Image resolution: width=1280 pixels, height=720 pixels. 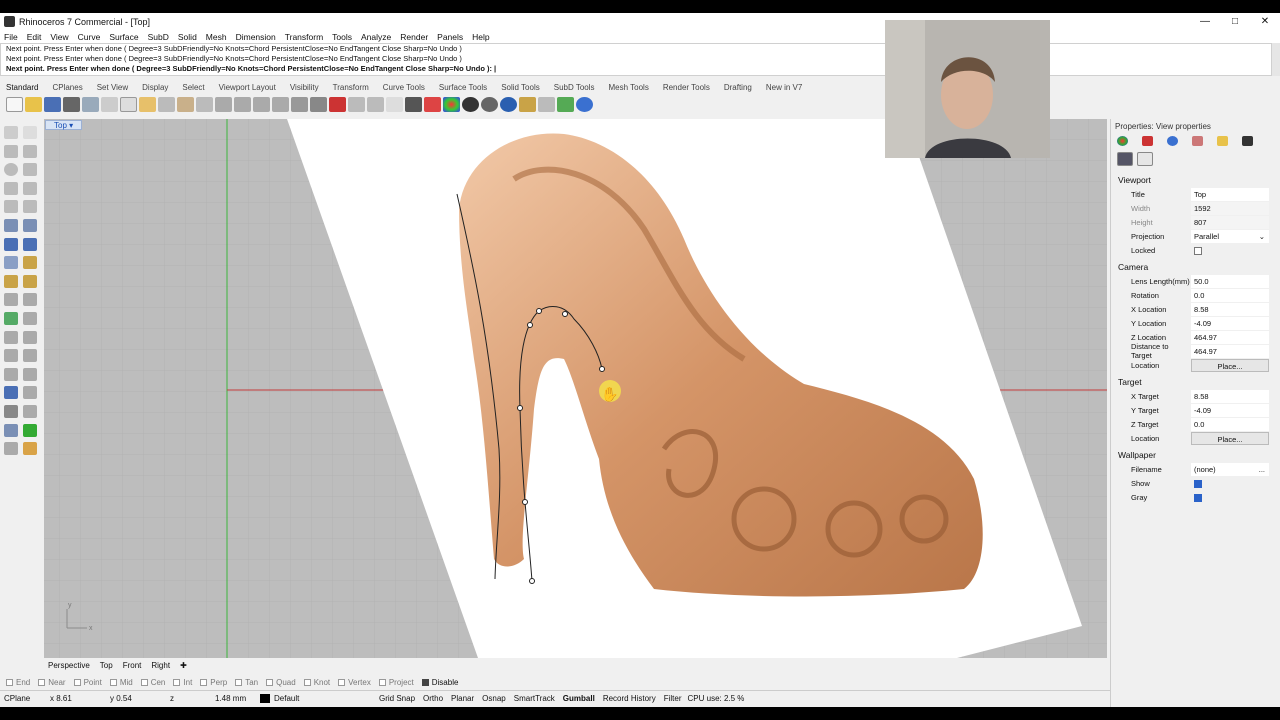 What do you see at coordinates (546, 104) in the screenshot?
I see `dimensions-icon` at bounding box center [546, 104].